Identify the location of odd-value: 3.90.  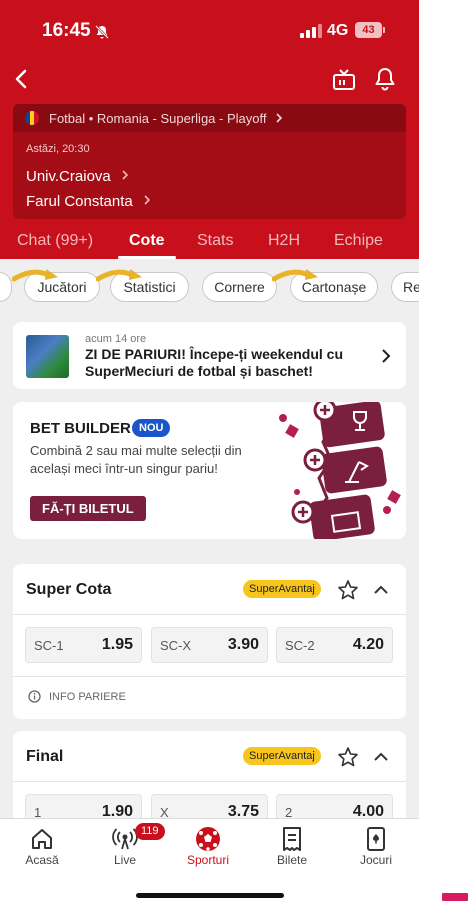
(243, 644).